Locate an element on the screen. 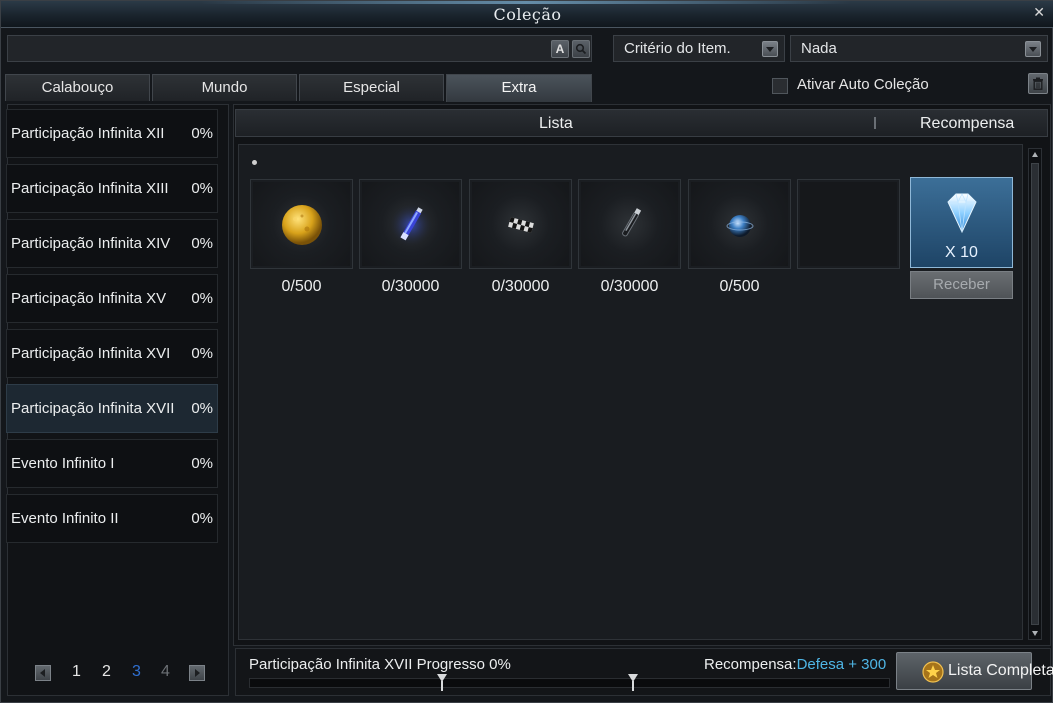 Image resolution: width=1053 pixels, height=703 pixels. empty-item-slot is located at coordinates (848, 224).